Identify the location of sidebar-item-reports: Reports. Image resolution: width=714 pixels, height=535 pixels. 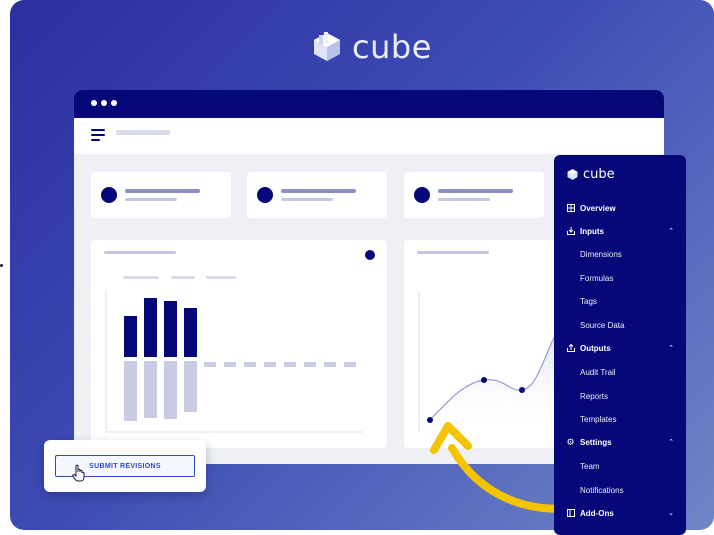
(620, 396).